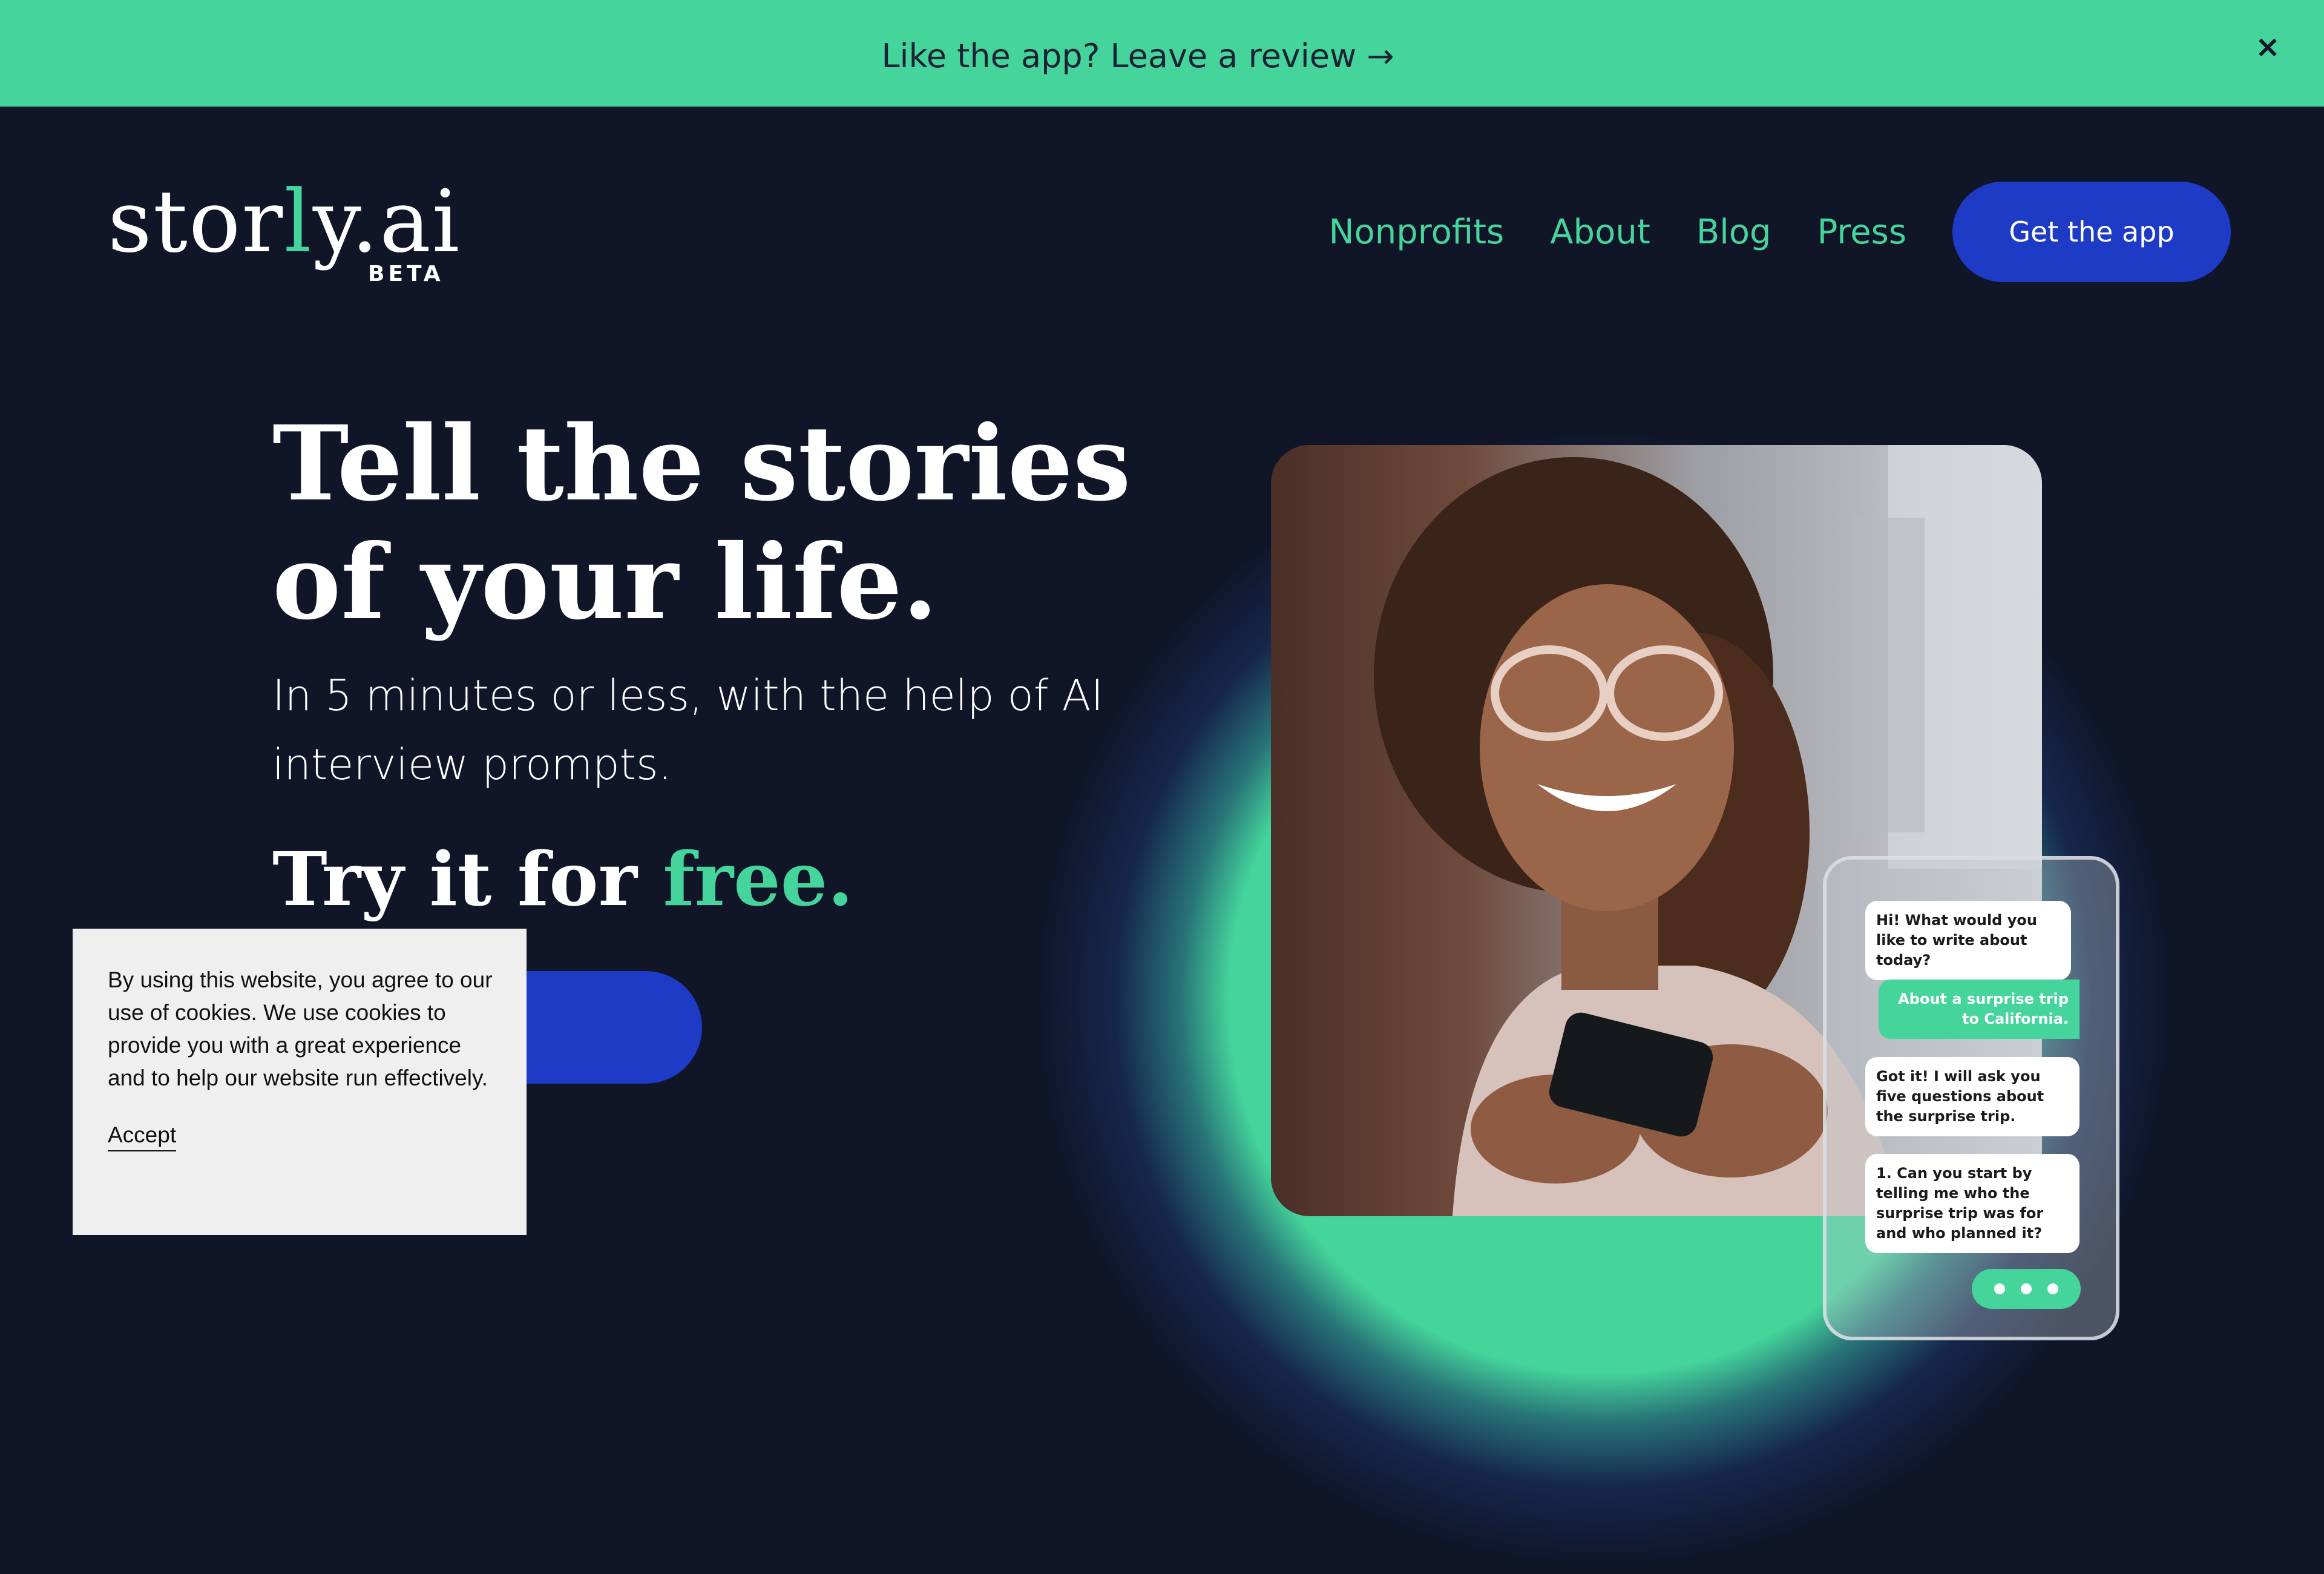 The width and height of the screenshot is (2324, 1574). Describe the element at coordinates (702, 523) in the screenshot. I see `hero-title: Tell the stories of your life.` at that location.